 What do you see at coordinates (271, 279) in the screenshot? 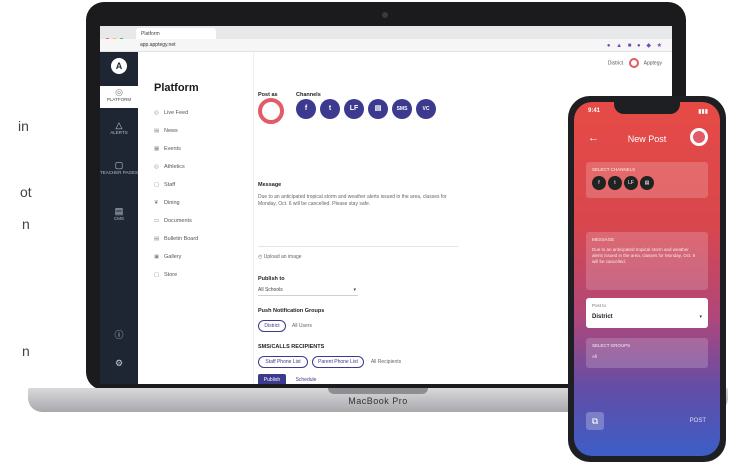
I see `publish-label: Publish to` at bounding box center [271, 279].